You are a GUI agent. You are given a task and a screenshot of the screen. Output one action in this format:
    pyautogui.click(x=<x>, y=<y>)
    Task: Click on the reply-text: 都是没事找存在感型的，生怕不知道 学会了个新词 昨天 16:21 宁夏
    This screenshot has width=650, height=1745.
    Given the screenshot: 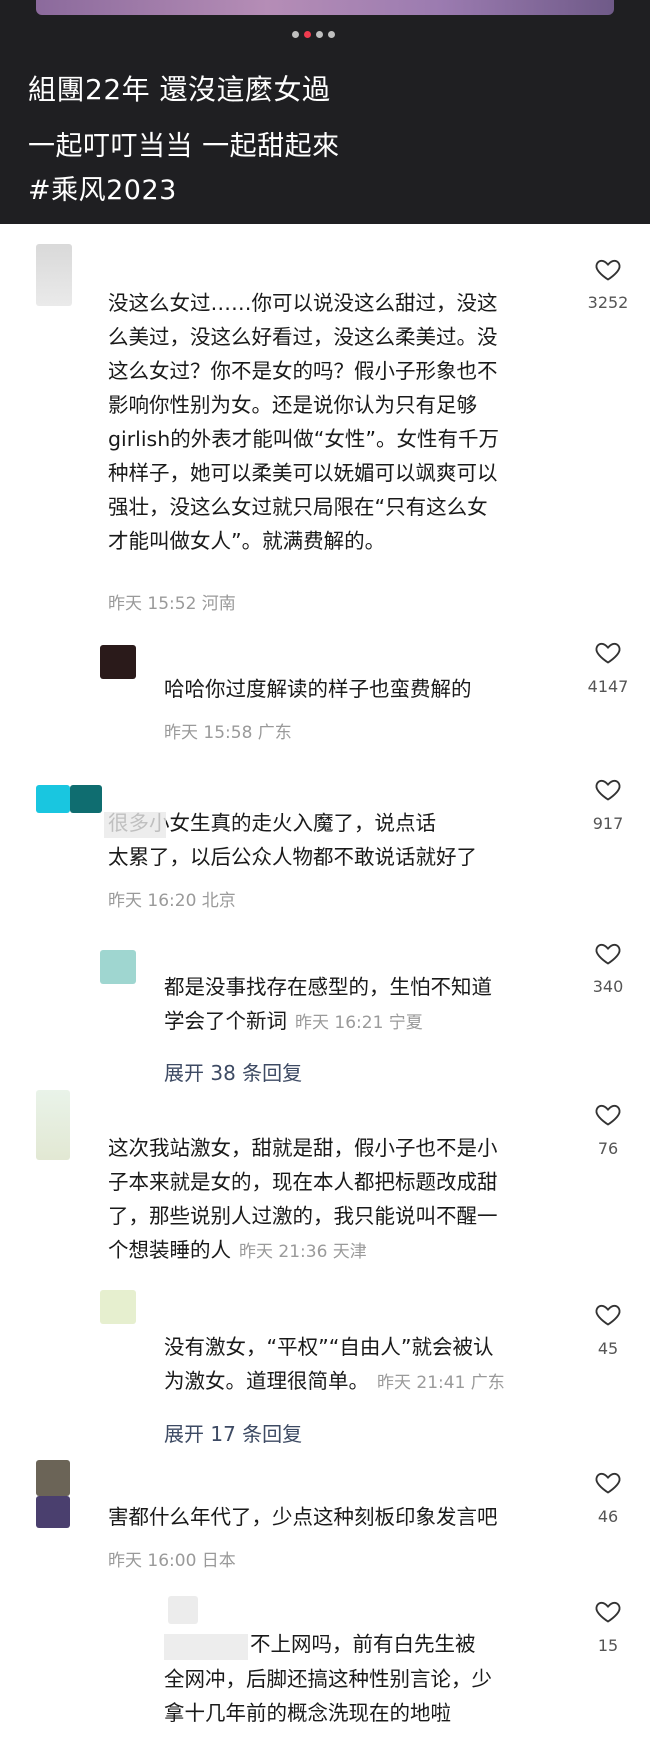 What is the action you would take?
    pyautogui.click(x=328, y=1005)
    